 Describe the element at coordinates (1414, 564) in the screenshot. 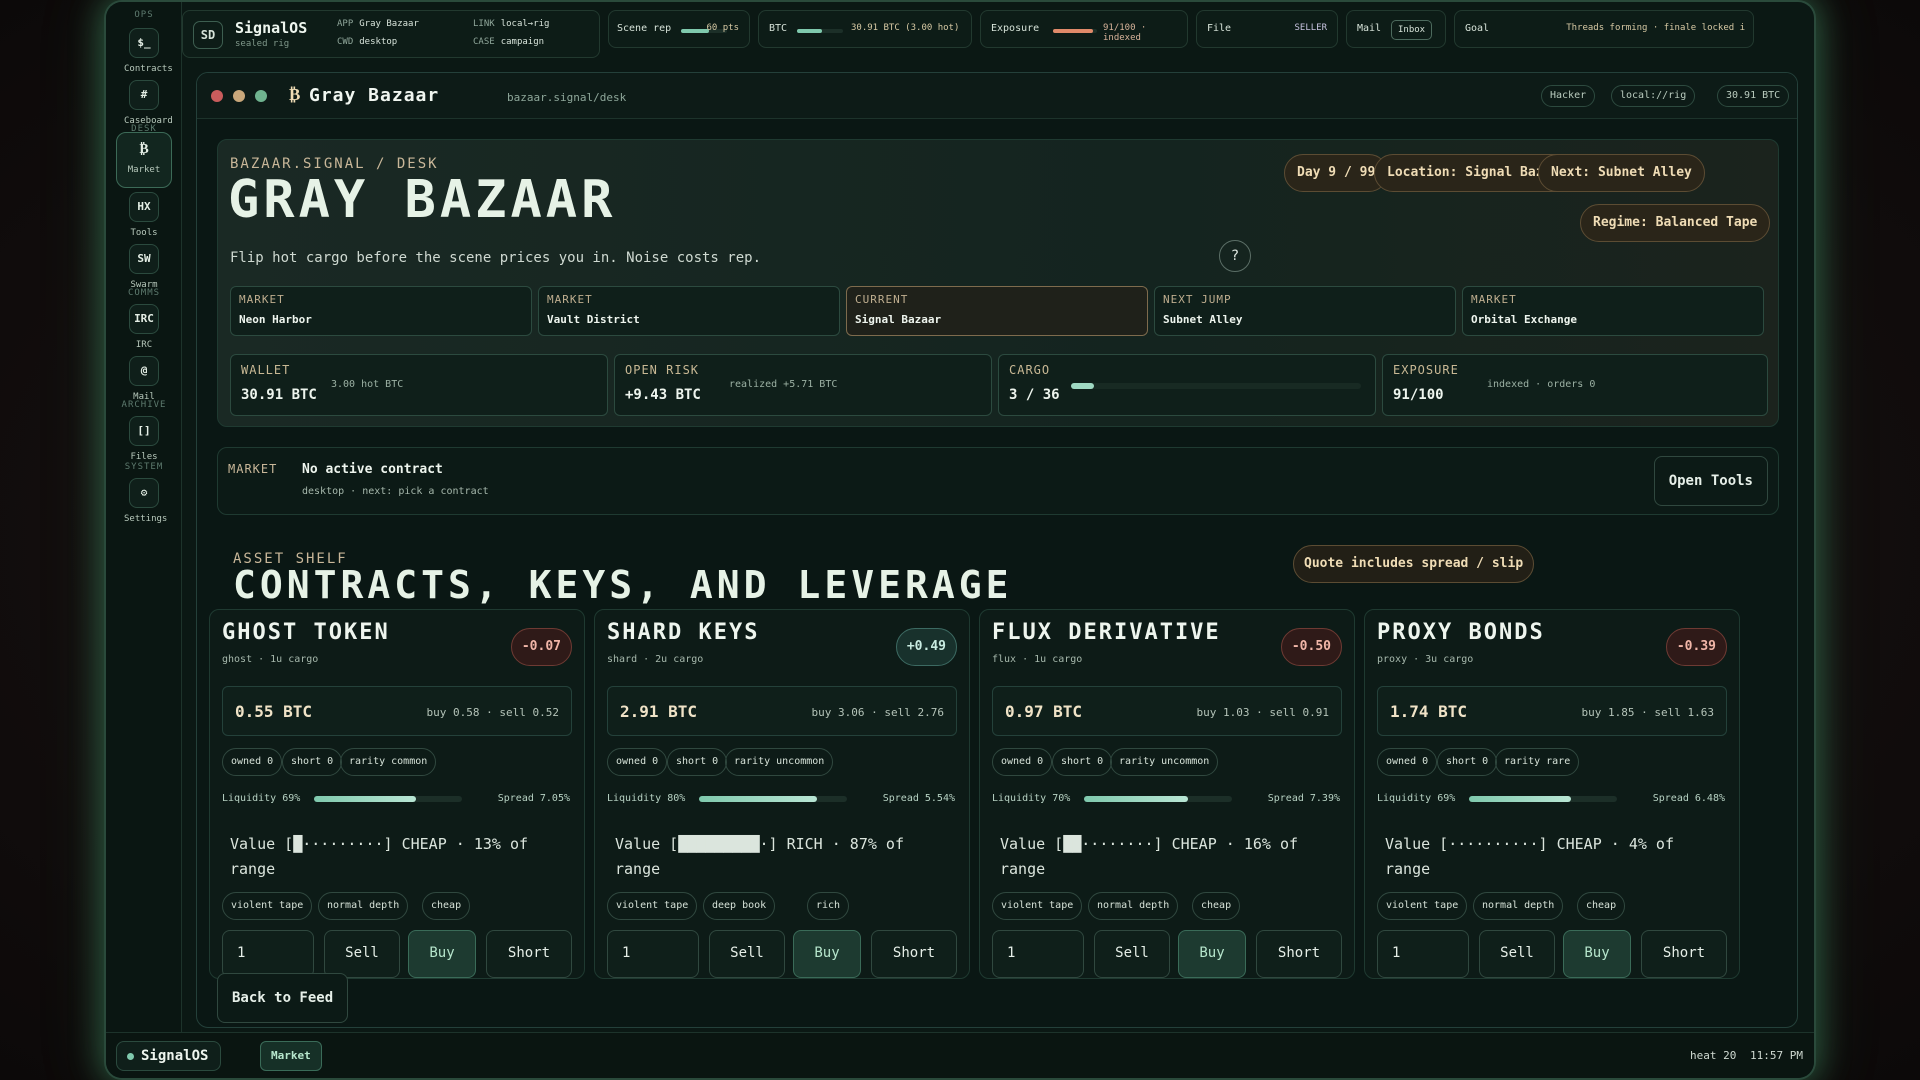

I see `quote-note-pill: Quote includes spread / slip` at that location.